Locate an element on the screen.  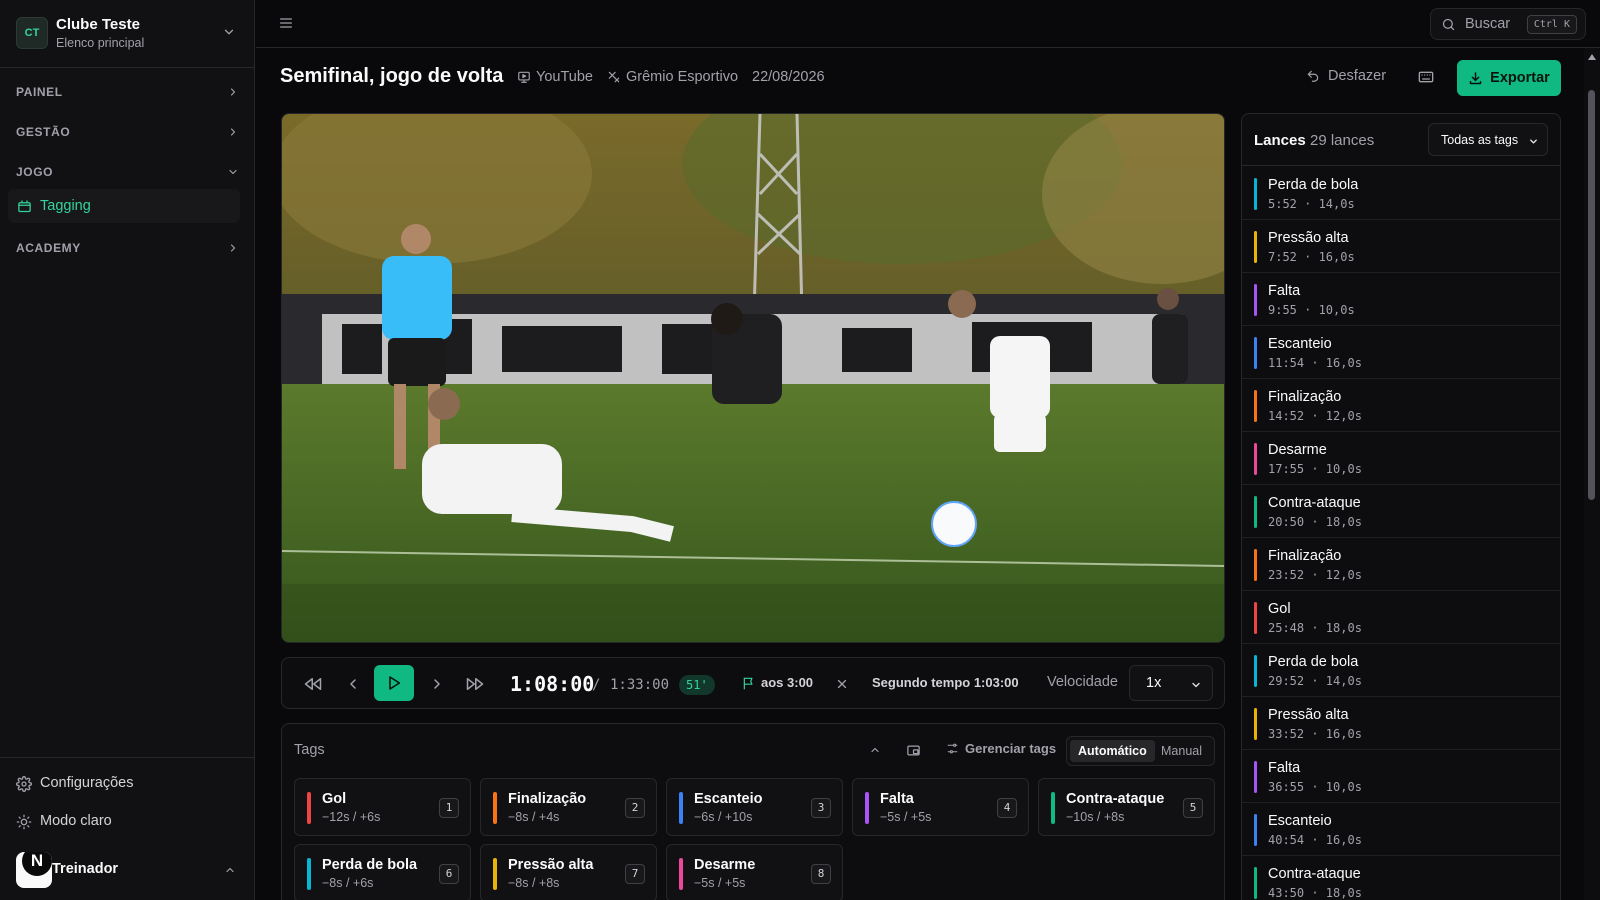
avatar: N is located at coordinates (34, 870).